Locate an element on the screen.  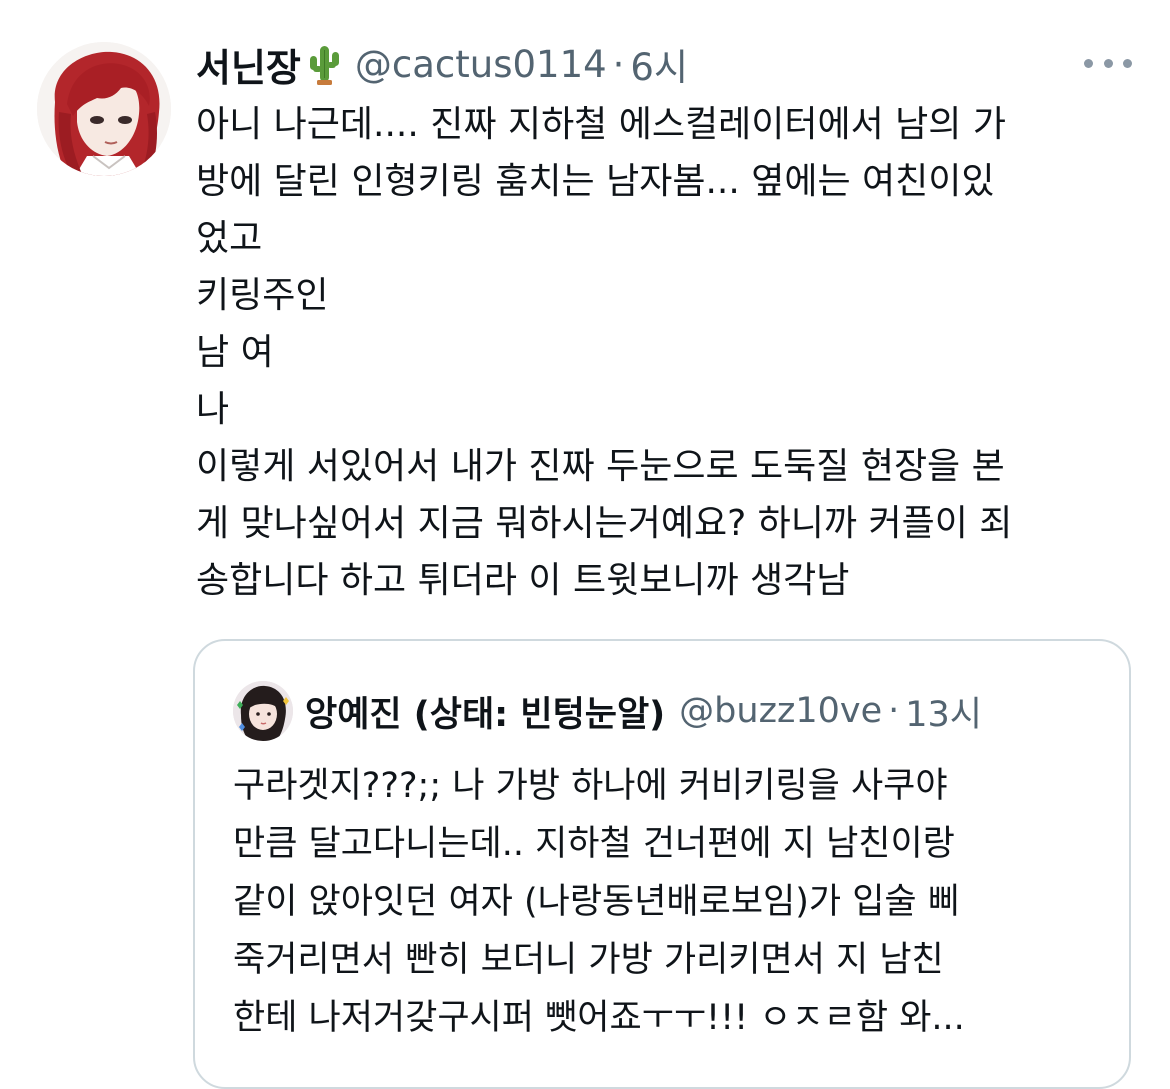
quoted-author-avatar is located at coordinates (263, 711).